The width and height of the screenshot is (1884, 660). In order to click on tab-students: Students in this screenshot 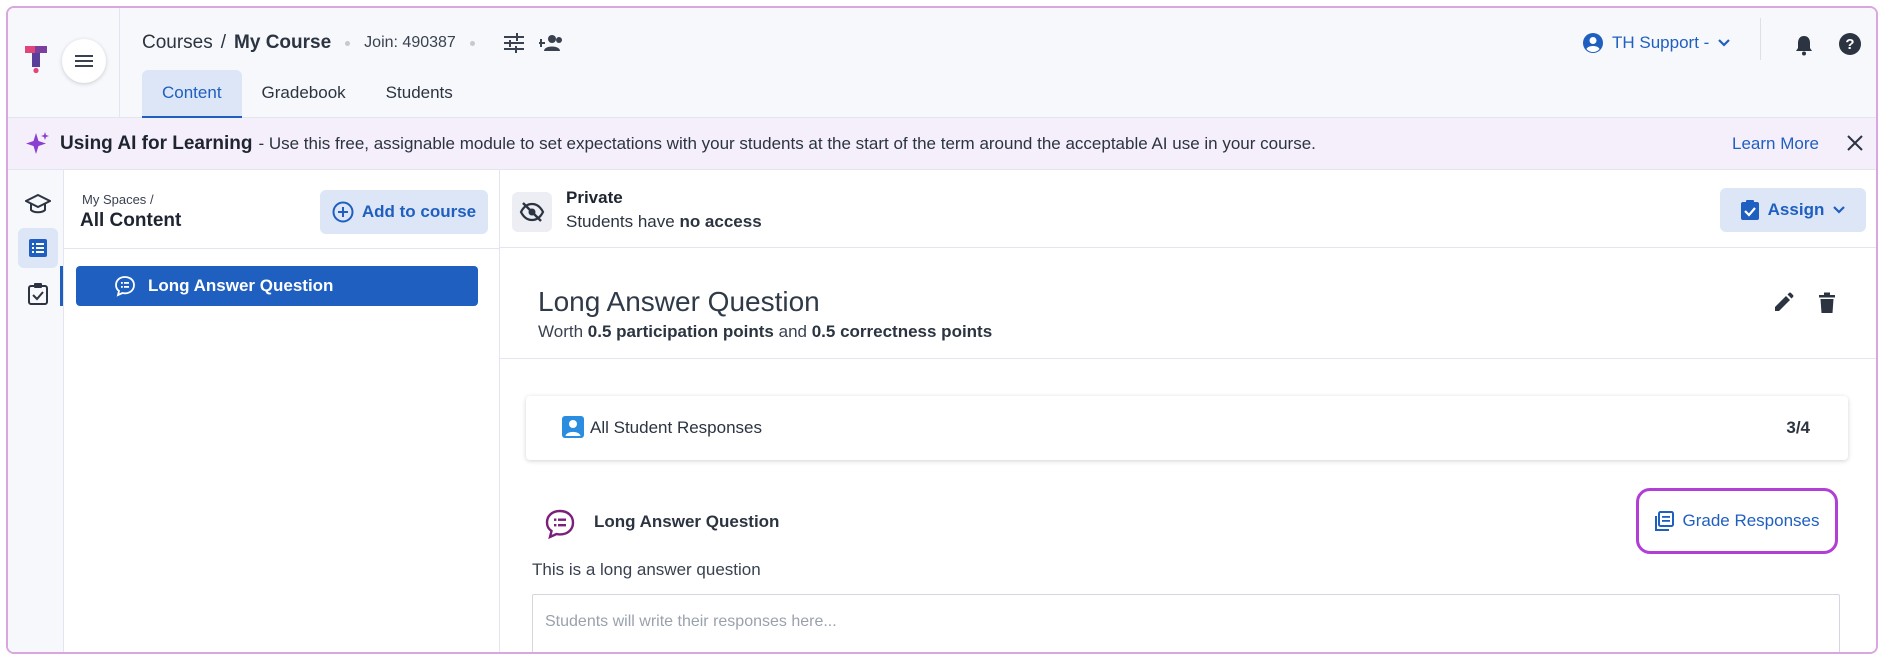, I will do `click(419, 93)`.